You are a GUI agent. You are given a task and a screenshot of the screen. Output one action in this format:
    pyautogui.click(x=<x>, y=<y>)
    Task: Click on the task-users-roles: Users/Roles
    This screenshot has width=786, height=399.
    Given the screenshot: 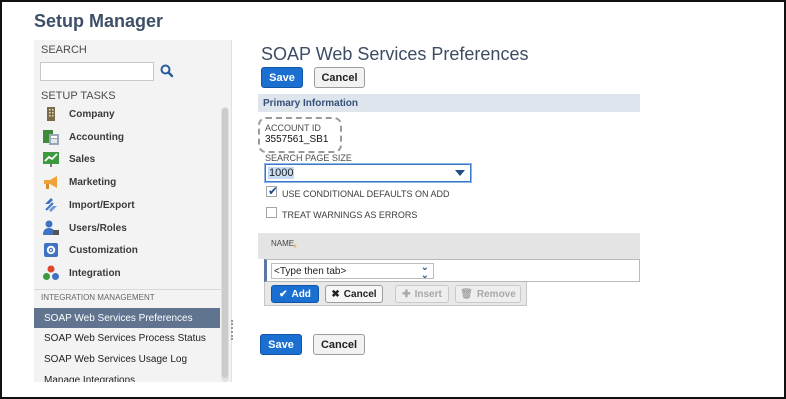 What is the action you would take?
    pyautogui.click(x=84, y=228)
    